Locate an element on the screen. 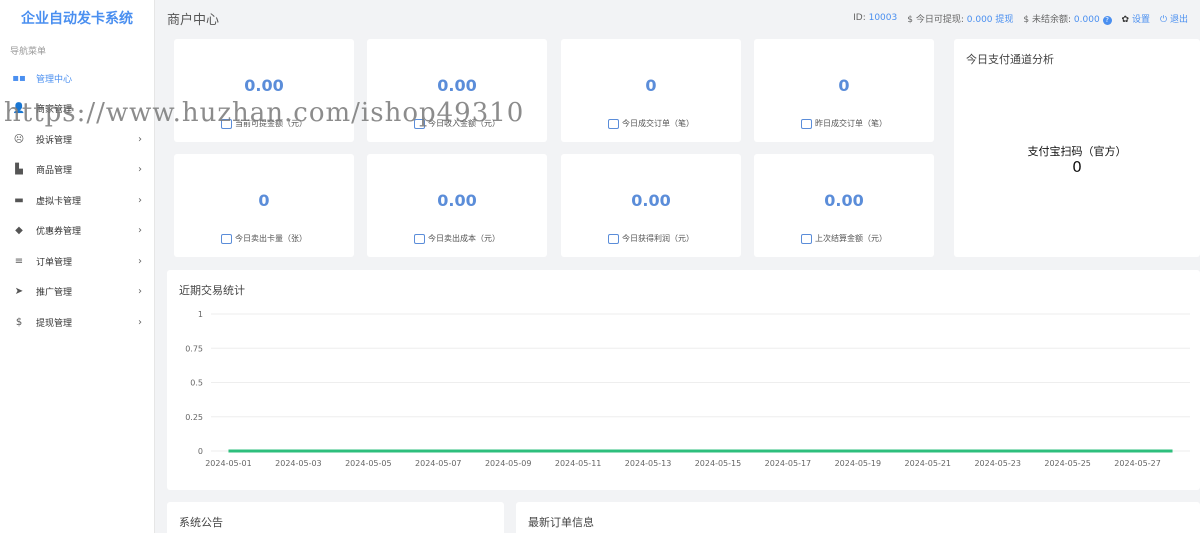 The height and width of the screenshot is (533, 1200). withdrawable-today: $ 今日可提现: 0.000 提现 is located at coordinates (960, 18).